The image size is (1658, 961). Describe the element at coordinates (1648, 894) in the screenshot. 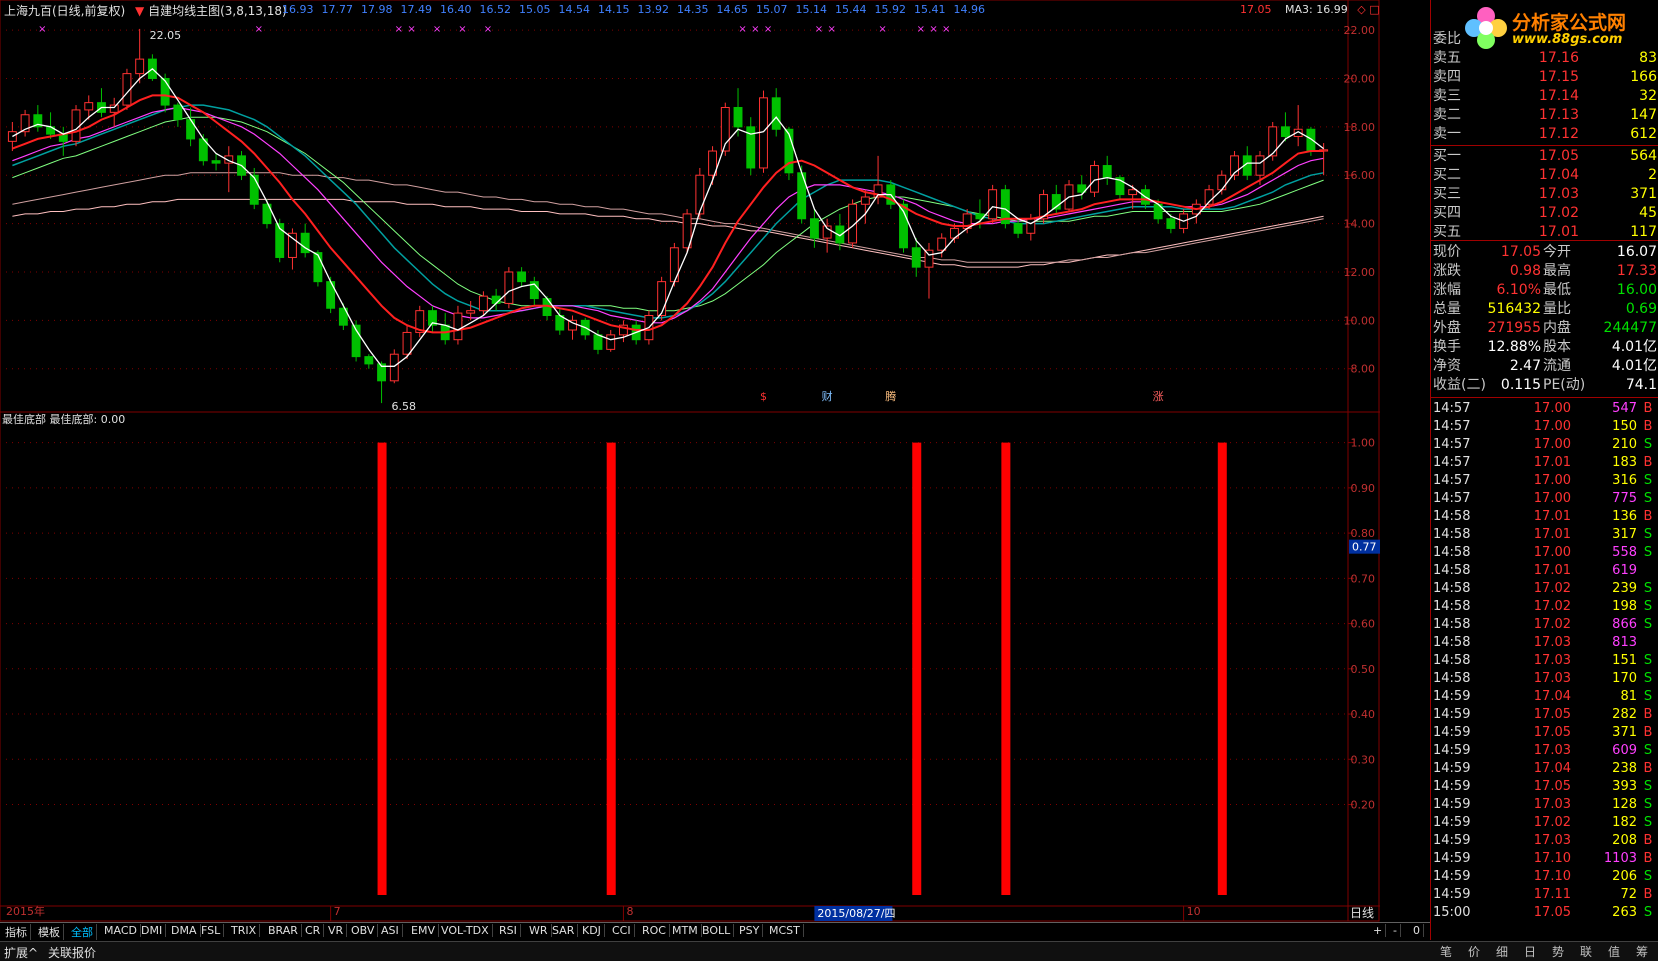

I see `tick-side: B` at that location.